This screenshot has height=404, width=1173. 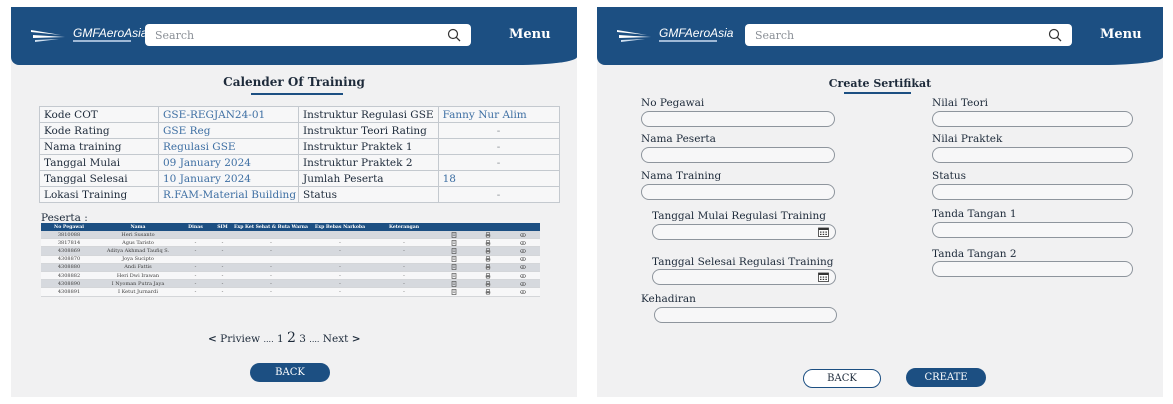 What do you see at coordinates (739, 216) in the screenshot?
I see `tanggal-mulai-label: Tanggal Mulai Regulasi Training` at bounding box center [739, 216].